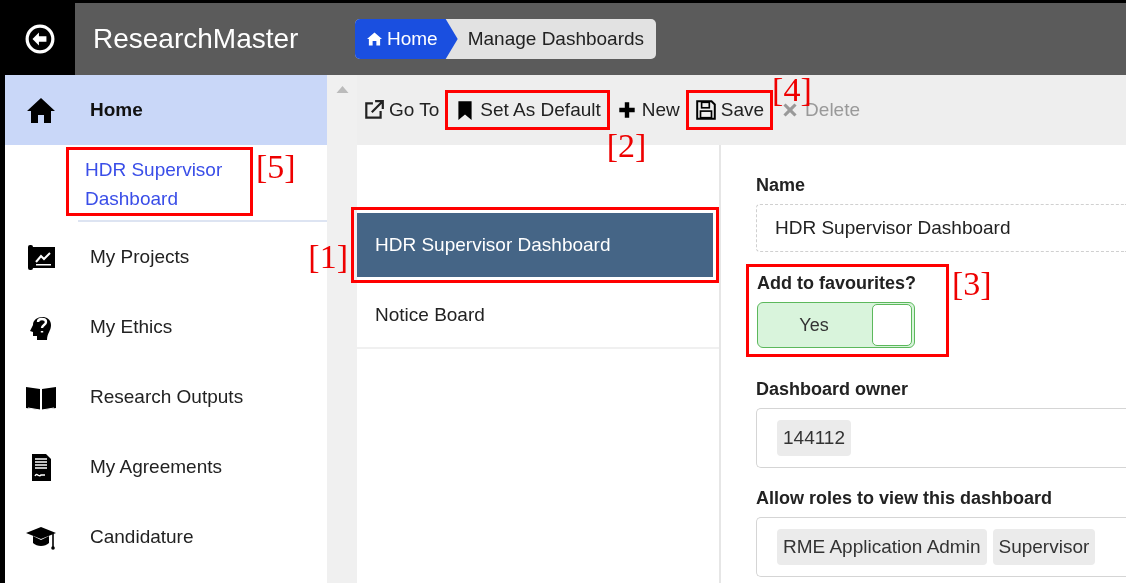 The height and width of the screenshot is (583, 1126). I want to click on home-icon, so click(374, 39).